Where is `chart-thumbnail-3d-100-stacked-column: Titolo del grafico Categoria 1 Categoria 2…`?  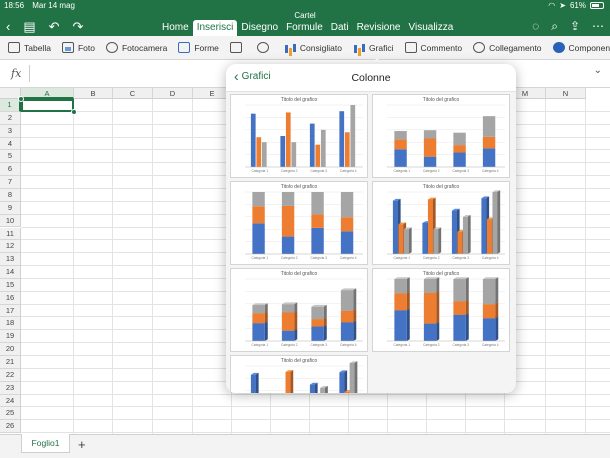
chart-thumbnail-3d-100-stacked-column: Titolo del grafico Categoria 1 Categoria 2… is located at coordinates (441, 310).